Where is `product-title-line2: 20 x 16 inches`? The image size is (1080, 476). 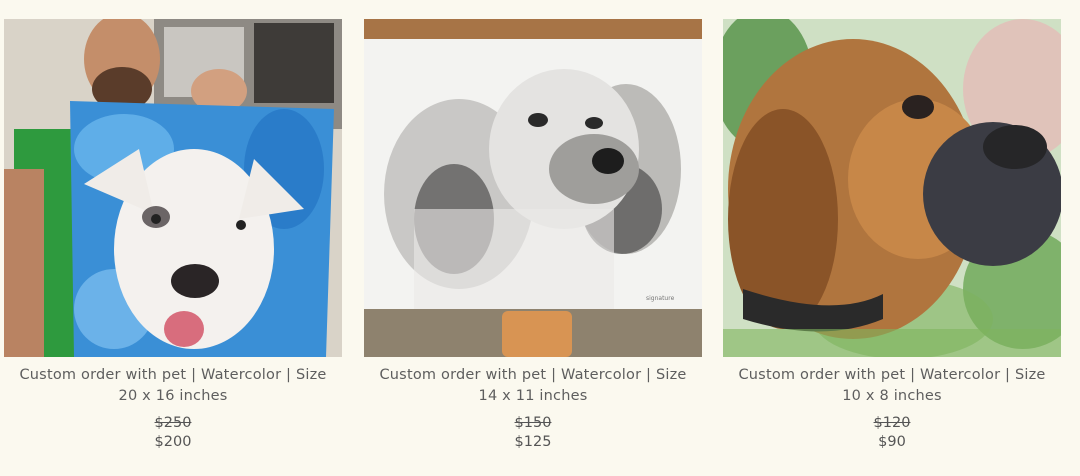
product-title-line2: 20 x 16 inches is located at coordinates (173, 396).